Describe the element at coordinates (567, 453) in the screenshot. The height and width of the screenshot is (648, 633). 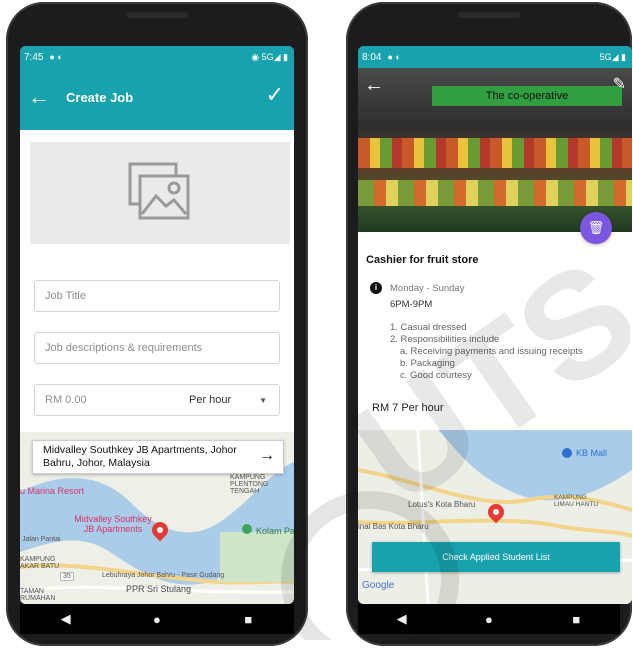
I see `mall-icon` at that location.